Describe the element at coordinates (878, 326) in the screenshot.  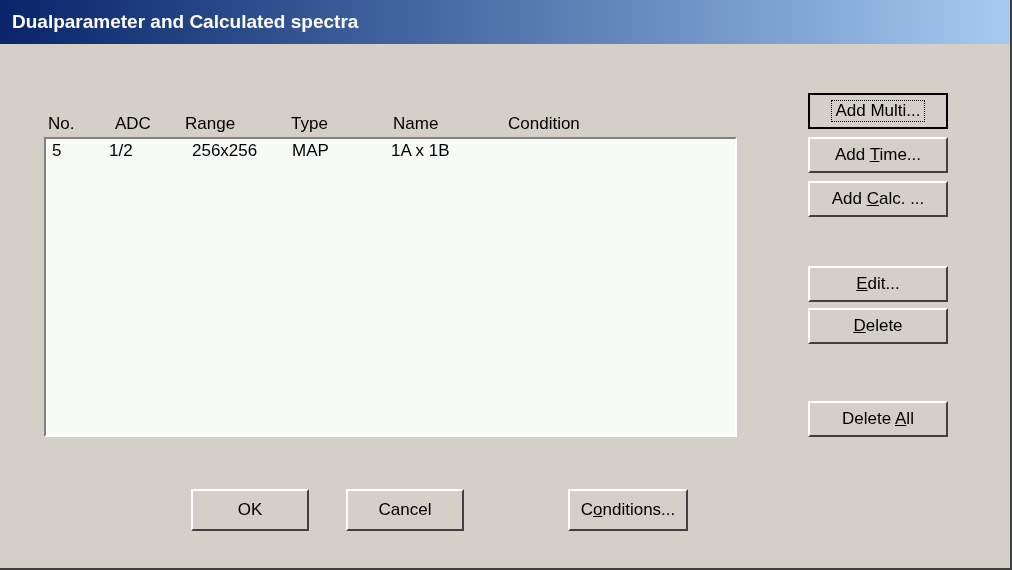
I see `dialog-button: Delete` at that location.